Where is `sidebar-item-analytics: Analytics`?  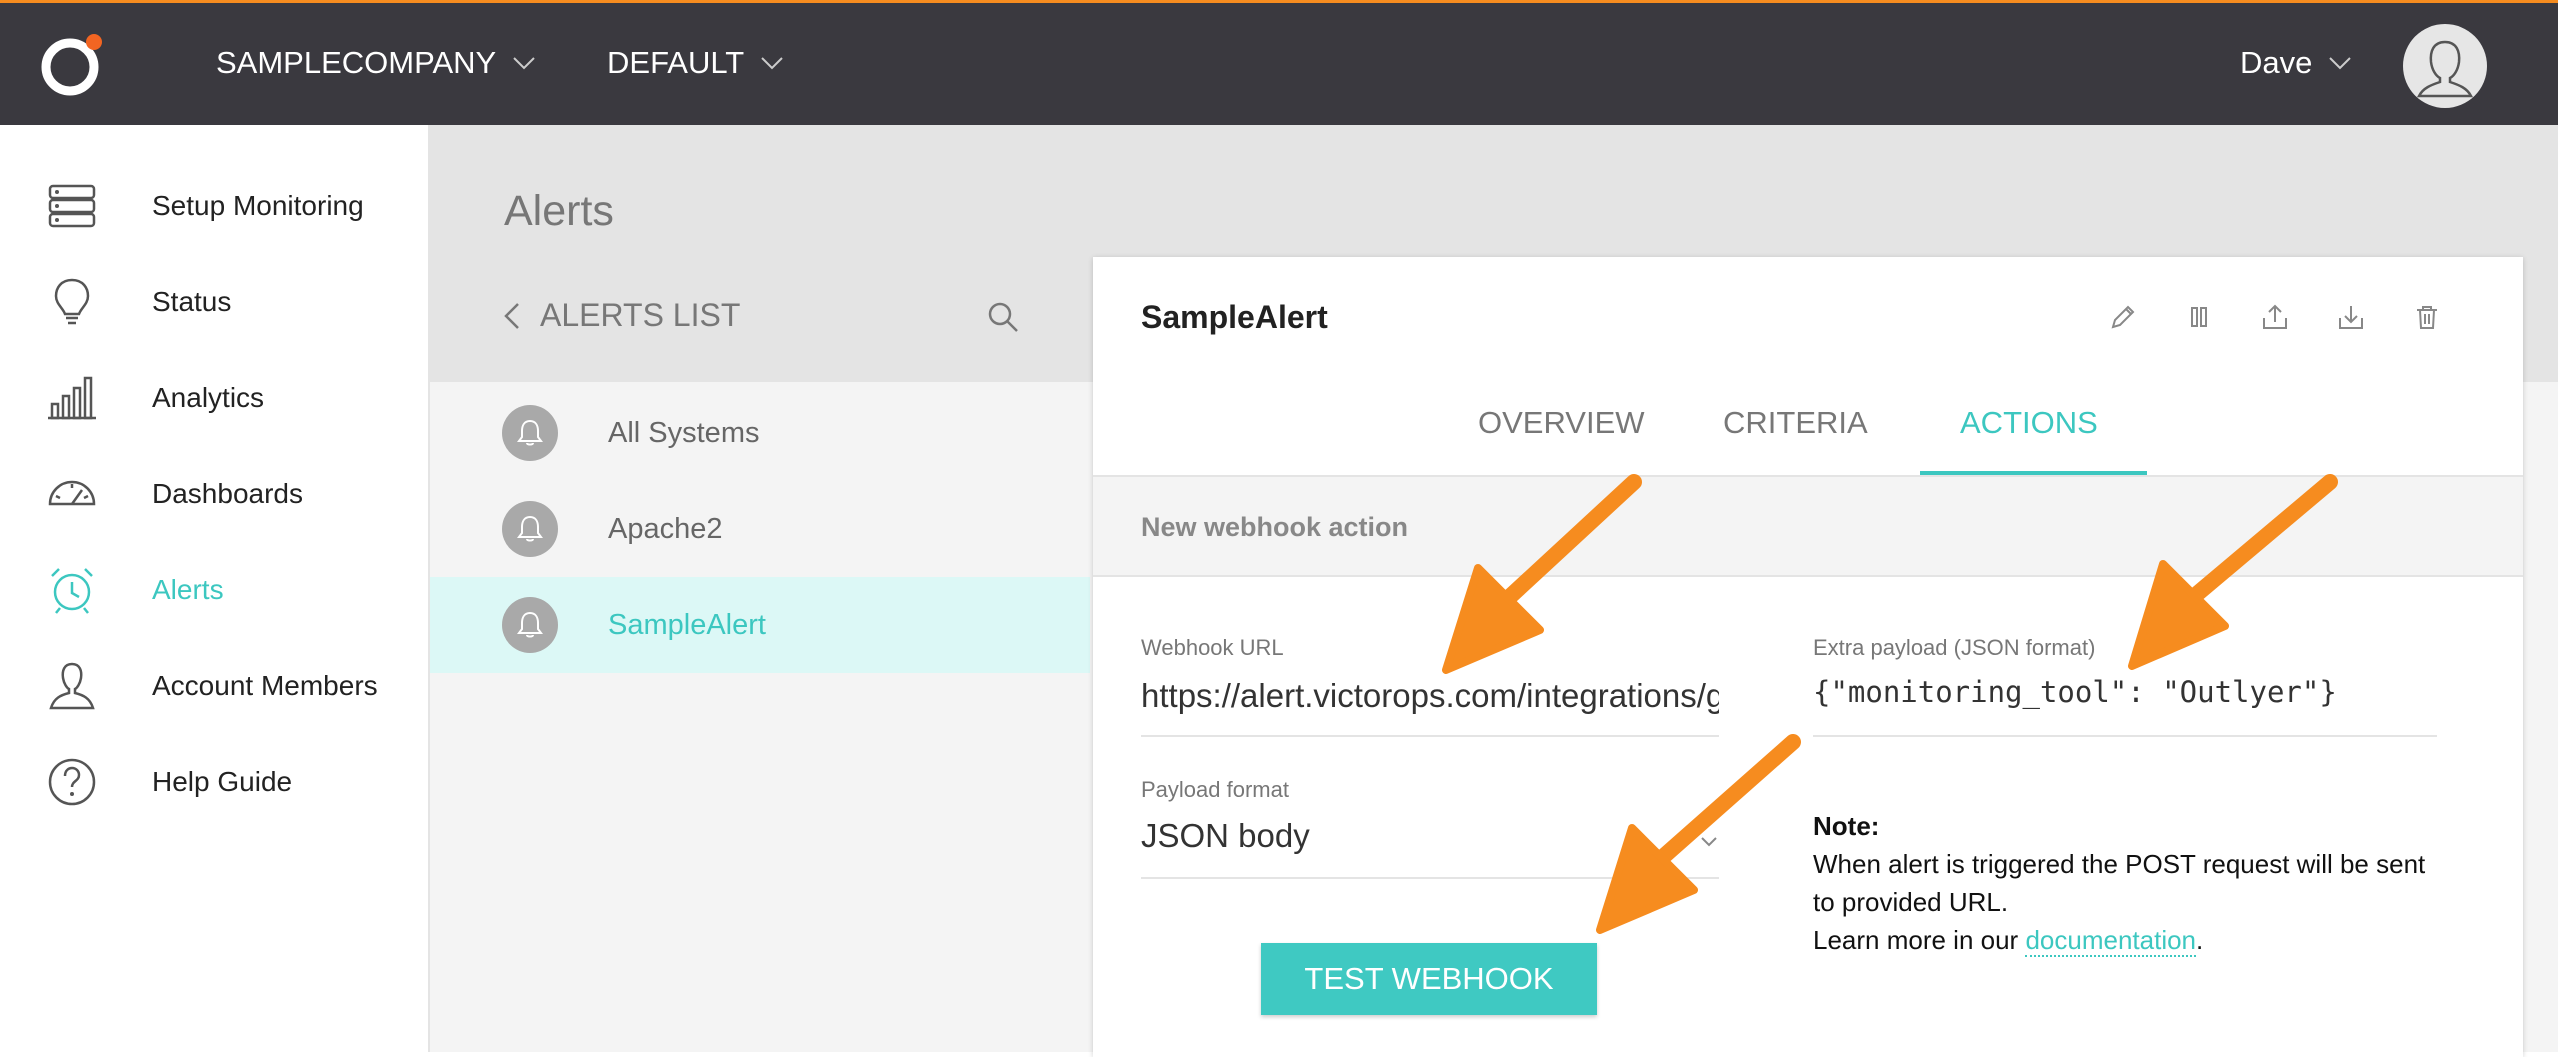 sidebar-item-analytics: Analytics is located at coordinates (214, 398).